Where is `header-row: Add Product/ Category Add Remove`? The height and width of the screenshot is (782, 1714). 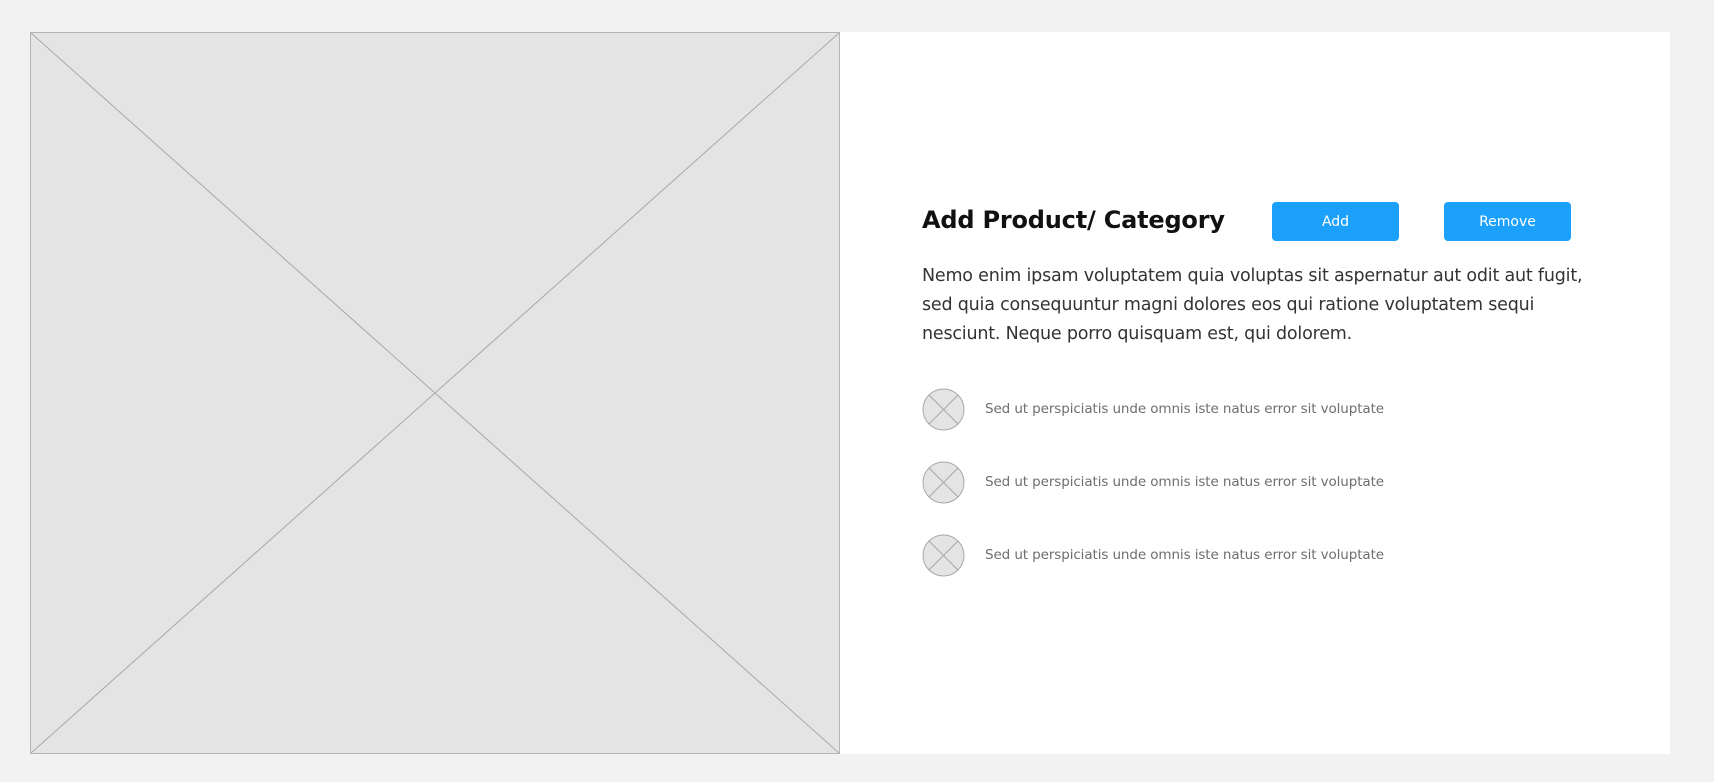 header-row: Add Product/ Category Add Remove is located at coordinates (1262, 221).